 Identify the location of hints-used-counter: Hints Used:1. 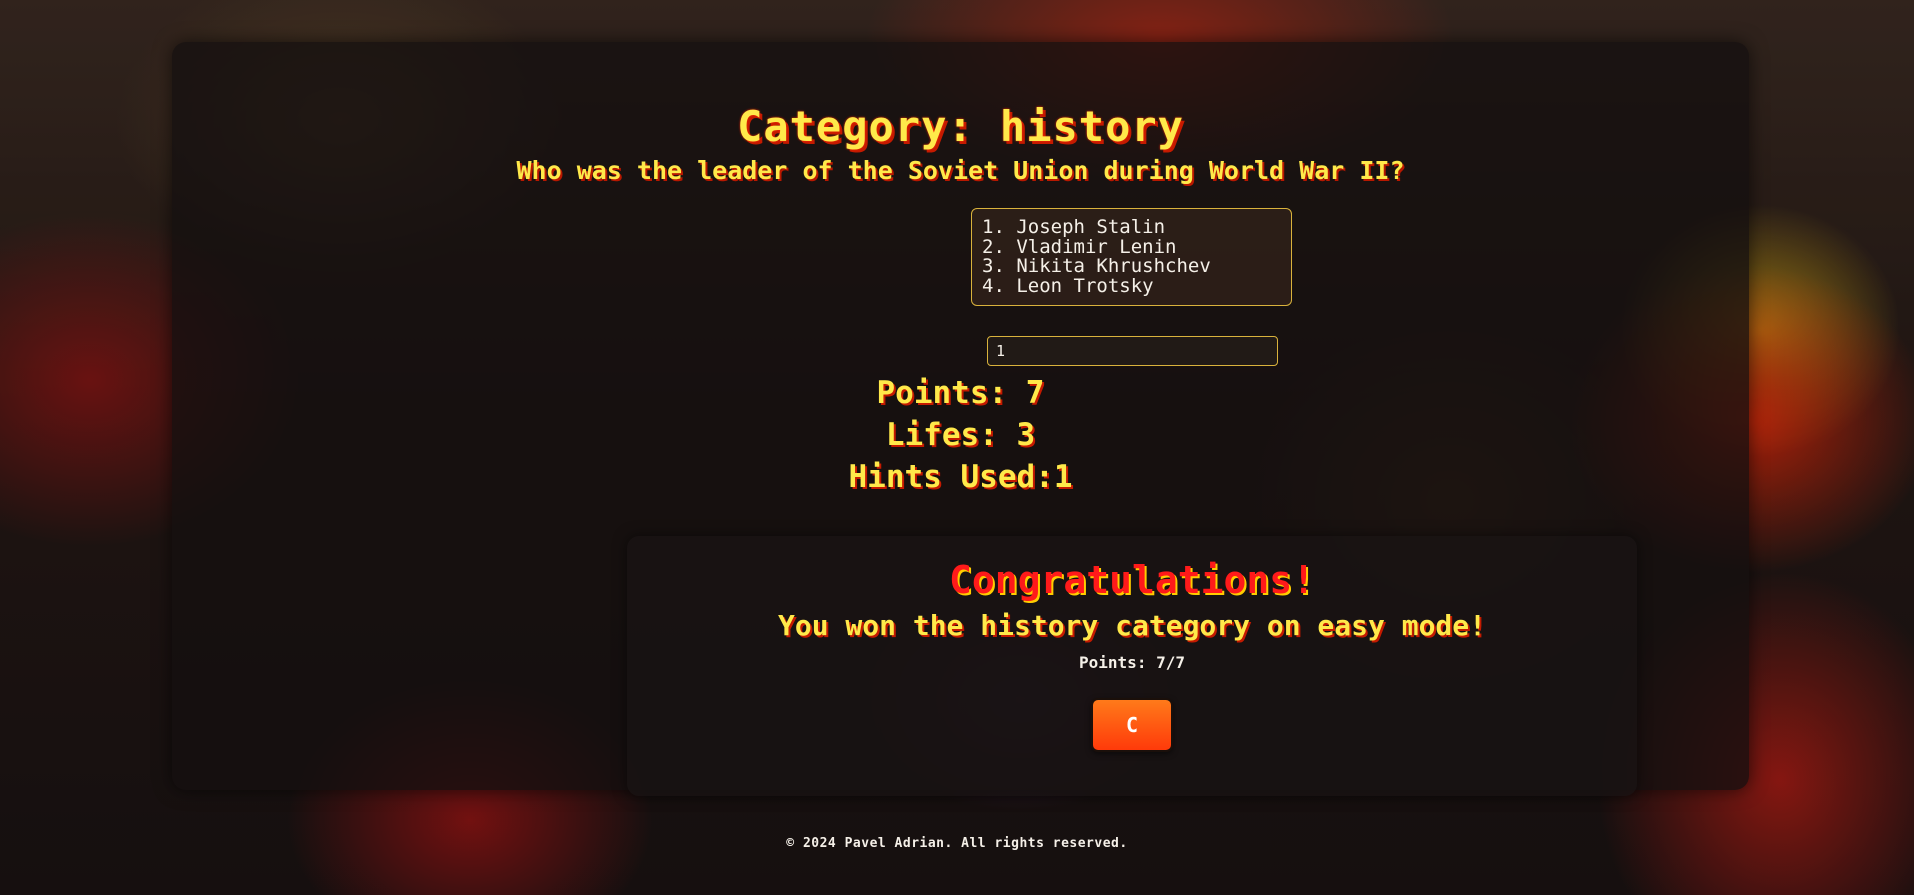
(960, 477).